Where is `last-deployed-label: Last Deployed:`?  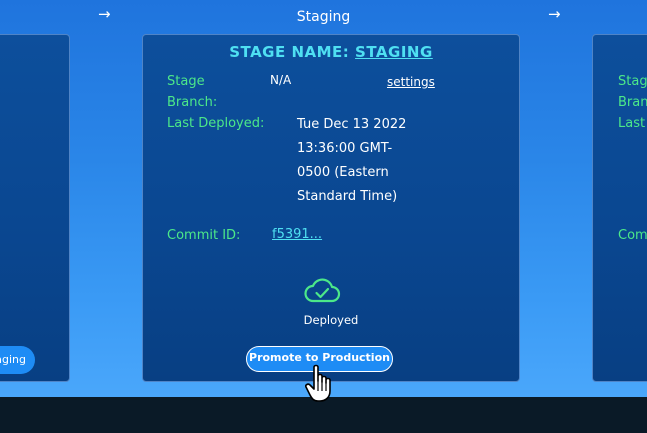 last-deployed-label: Last Deployed: is located at coordinates (216, 123).